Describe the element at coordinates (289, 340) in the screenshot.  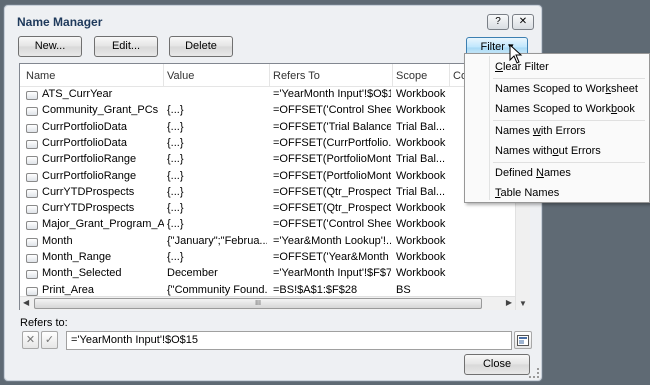
I see `refers-to-input: ='YearMonth Input'!$O$15` at that location.